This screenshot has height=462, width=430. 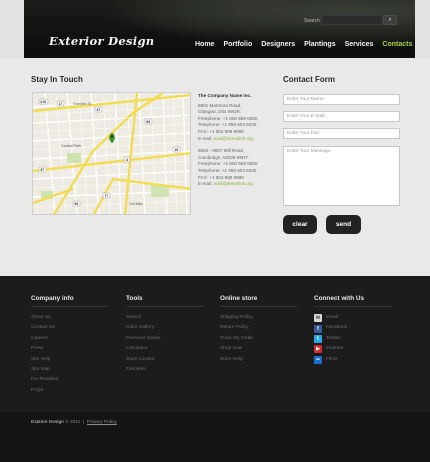 I want to click on social-email: ✉ Email, so click(x=353, y=318).